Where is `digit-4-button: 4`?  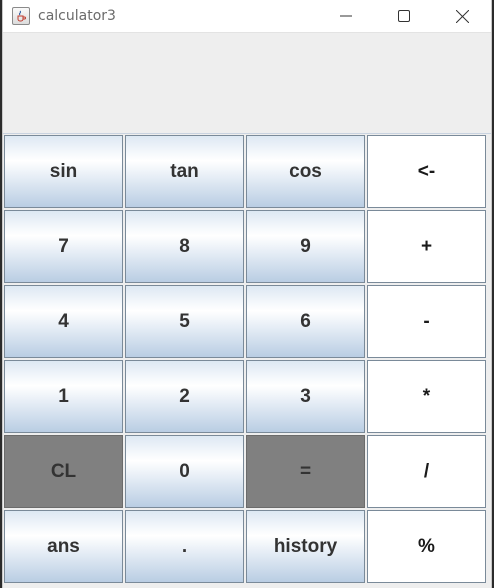 digit-4-button: 4 is located at coordinates (63, 321).